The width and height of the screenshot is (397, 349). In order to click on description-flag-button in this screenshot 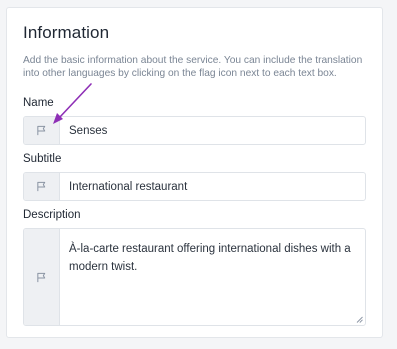, I will do `click(42, 277)`.